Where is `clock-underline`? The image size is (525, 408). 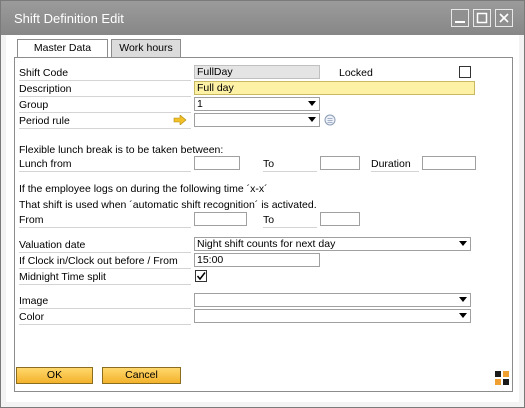 clock-underline is located at coordinates (105, 268).